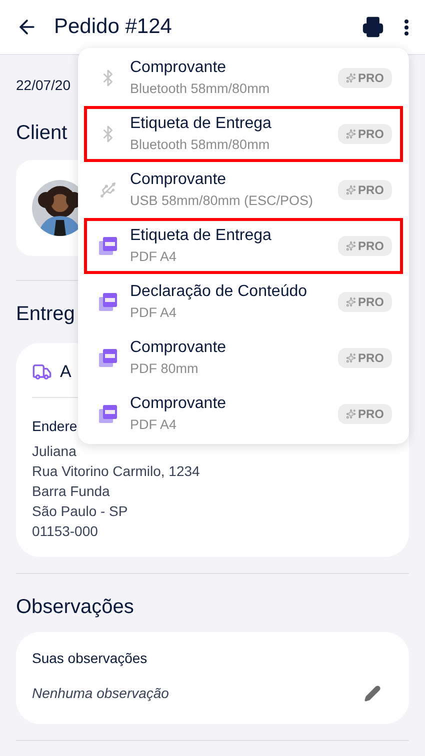 Image resolution: width=425 pixels, height=756 pixels. Describe the element at coordinates (243, 78) in the screenshot. I see `menu-item: Comprovante Bluetooth 58mm/80mm PRO` at that location.